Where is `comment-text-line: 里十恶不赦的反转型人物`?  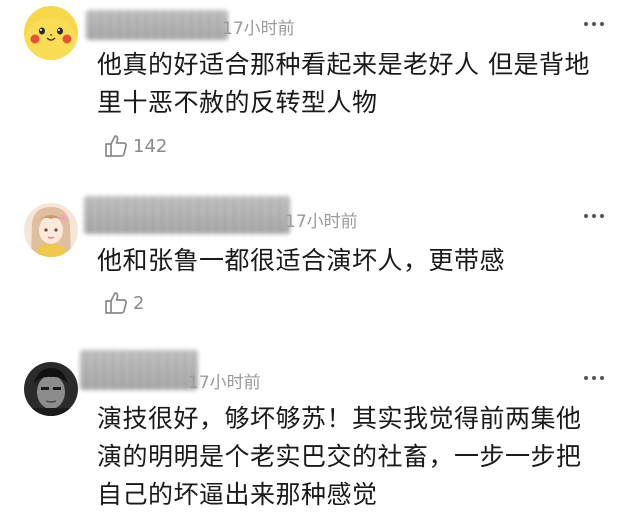
comment-text-line: 里十恶不赦的反转型人物 is located at coordinates (237, 102).